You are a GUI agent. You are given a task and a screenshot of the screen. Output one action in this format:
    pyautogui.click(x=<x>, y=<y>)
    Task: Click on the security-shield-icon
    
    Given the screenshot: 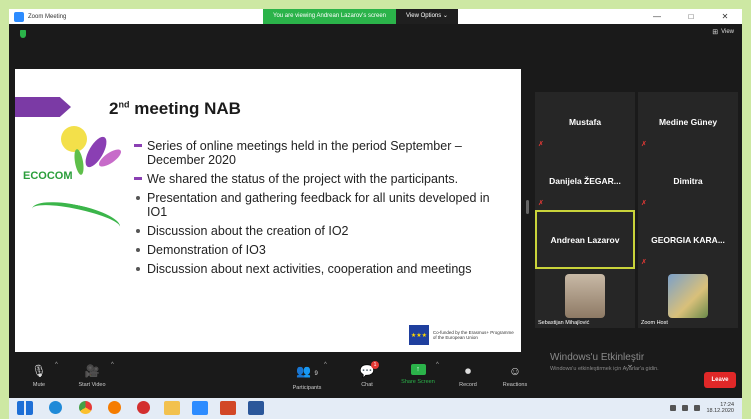 What is the action you would take?
    pyautogui.click(x=23, y=34)
    